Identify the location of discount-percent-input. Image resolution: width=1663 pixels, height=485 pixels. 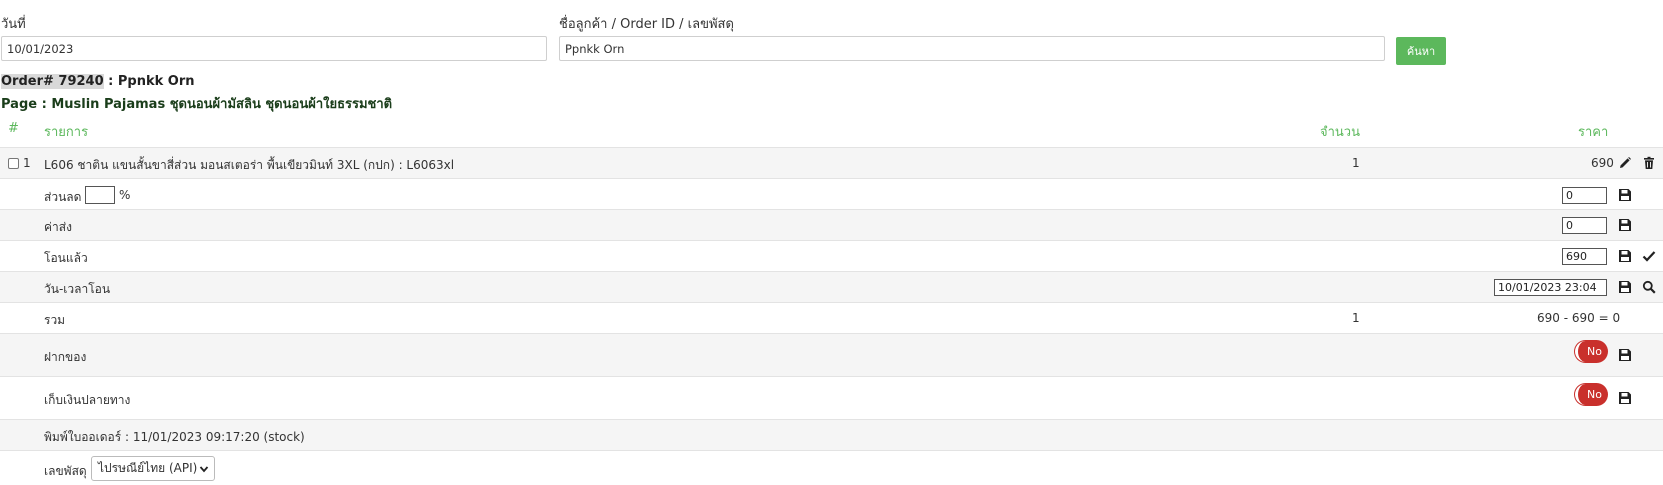
(100, 195).